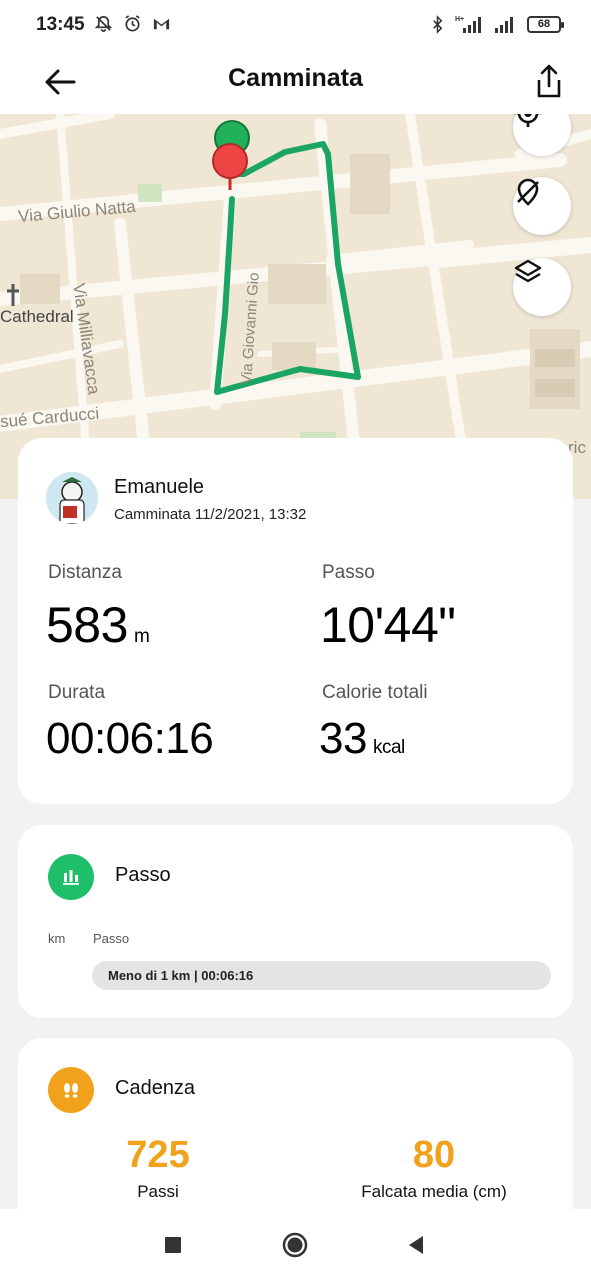 The image size is (591, 1280). What do you see at coordinates (87, 625) in the screenshot?
I see `distance-value: 583` at bounding box center [87, 625].